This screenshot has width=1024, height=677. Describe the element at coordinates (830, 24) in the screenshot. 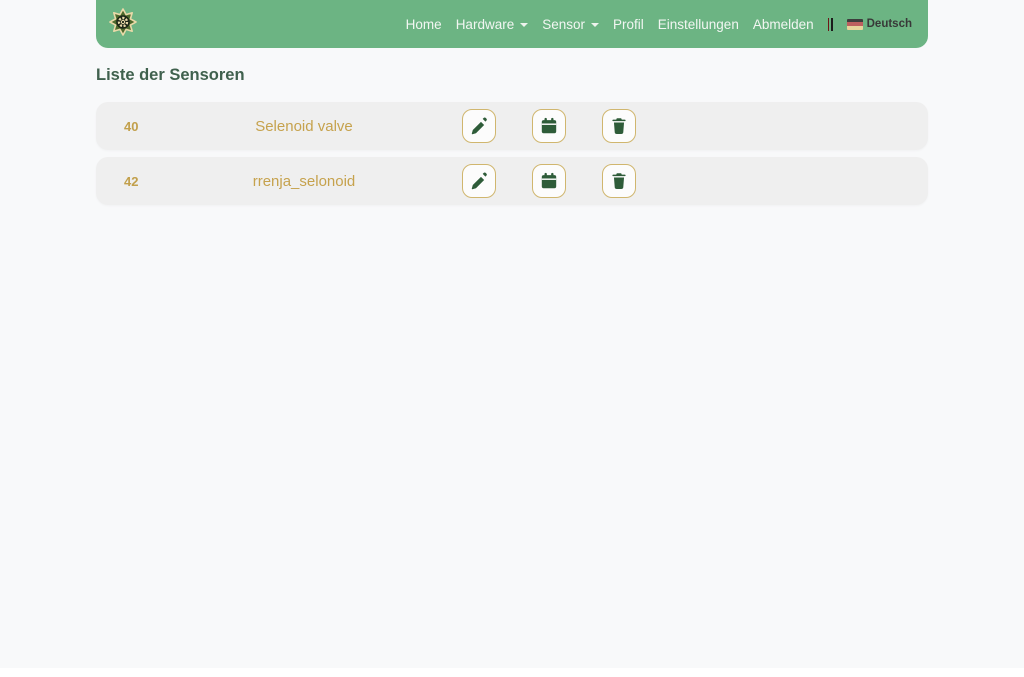

I see `pipe-separator` at that location.